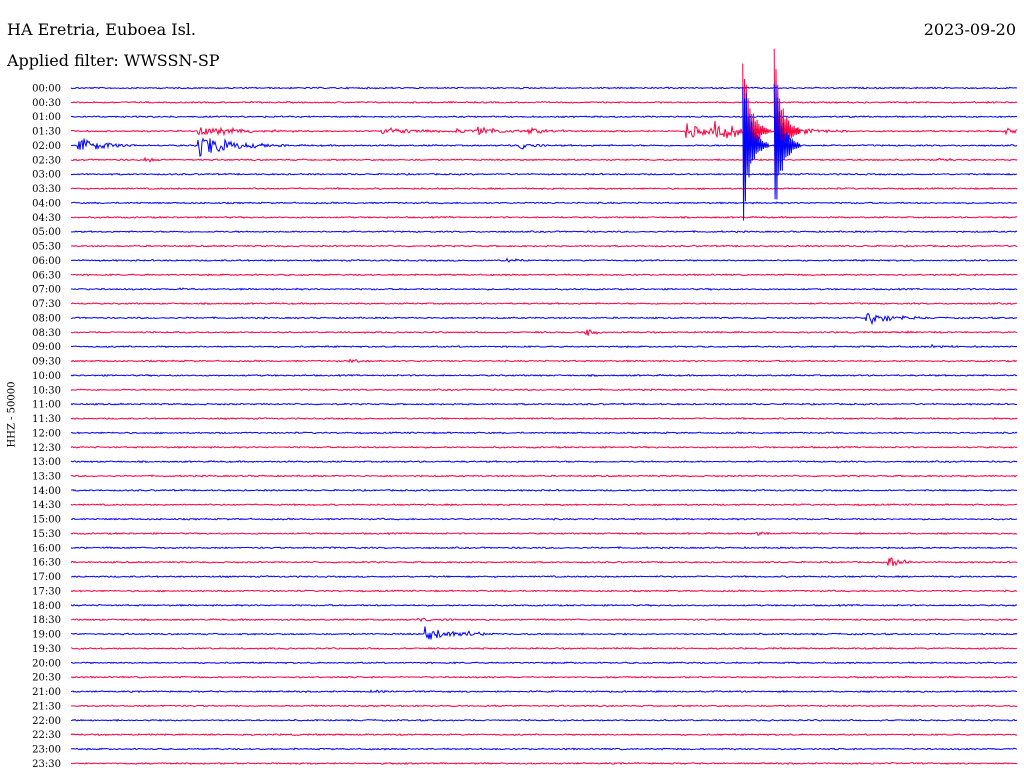 The height and width of the screenshot is (780, 1024). Describe the element at coordinates (46, 275) in the screenshot. I see `time-label-0630: 06:30` at that location.